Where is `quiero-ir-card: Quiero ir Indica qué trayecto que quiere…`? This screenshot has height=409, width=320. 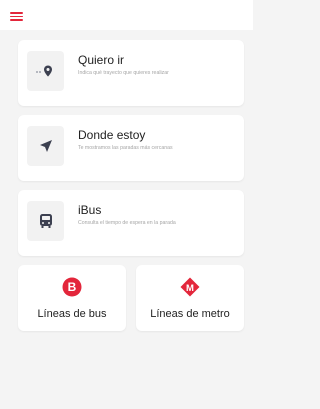 quiero-ir-card: Quiero ir Indica qué trayecto que quiere… is located at coordinates (131, 73).